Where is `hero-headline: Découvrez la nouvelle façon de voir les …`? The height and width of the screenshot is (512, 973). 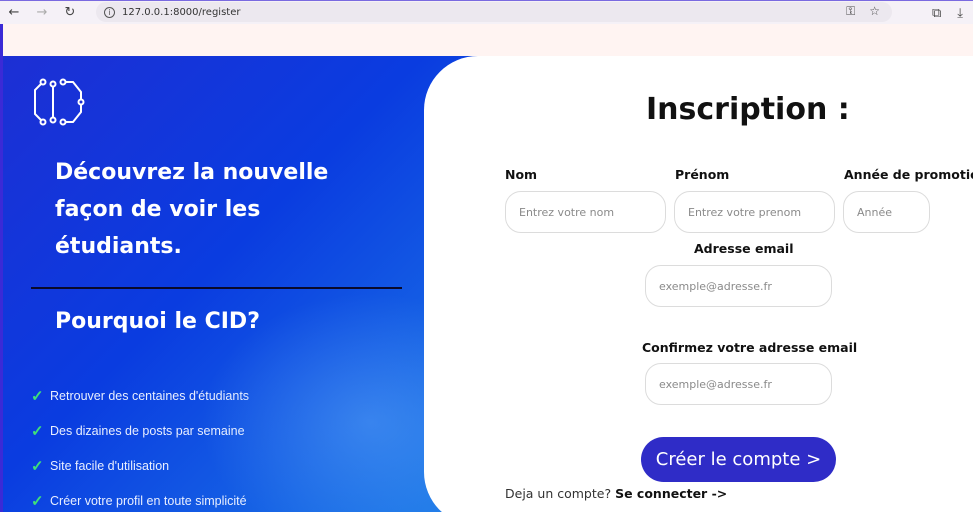
hero-headline: Découvrez la nouvelle façon de voir les … is located at coordinates (192, 209).